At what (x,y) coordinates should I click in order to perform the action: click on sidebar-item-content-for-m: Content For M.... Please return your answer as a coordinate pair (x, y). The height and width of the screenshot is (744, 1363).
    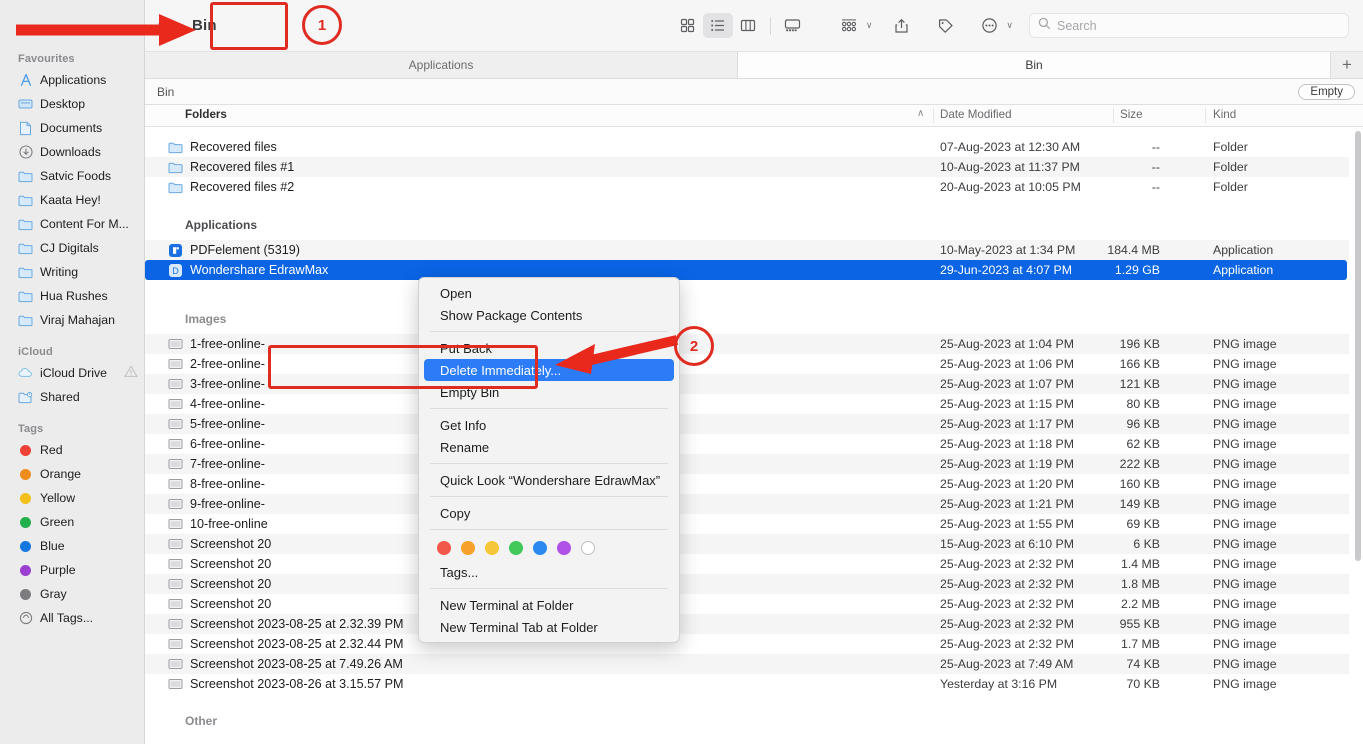
    Looking at the image, I should click on (72, 224).